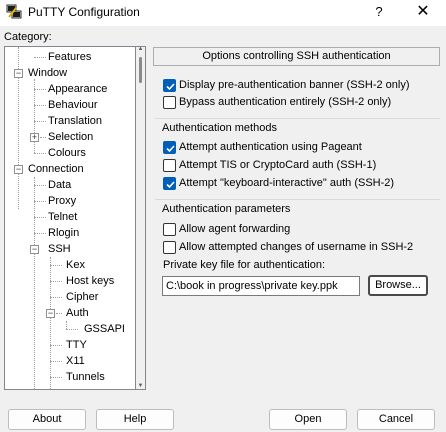  I want to click on auth-params-heading: Authentication parameters, so click(226, 209).